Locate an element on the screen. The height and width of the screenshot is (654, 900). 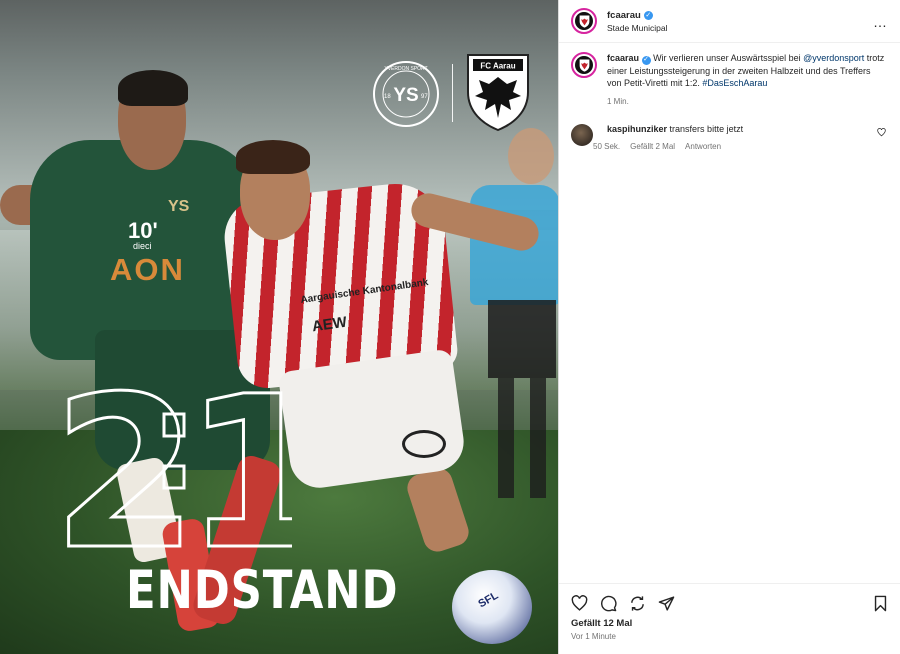
yverdon-crest-icon: YS 18 97 YVERDON SPORT is located at coordinates (406, 94).